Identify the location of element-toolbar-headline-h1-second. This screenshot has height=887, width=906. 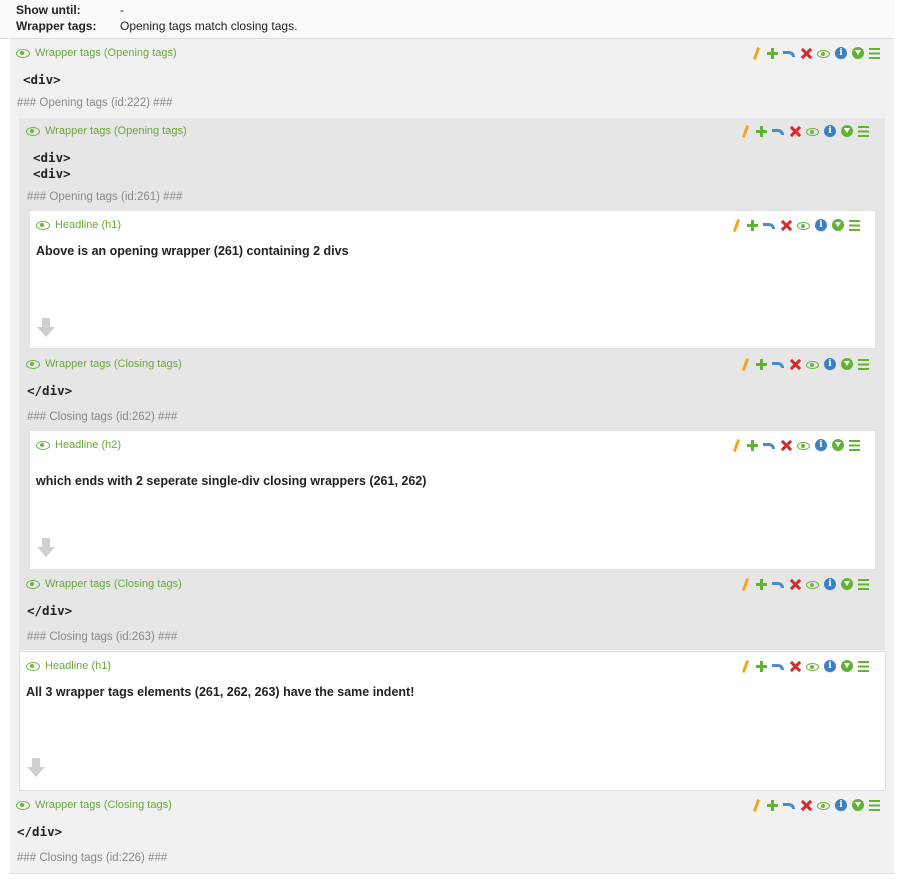
(807, 666).